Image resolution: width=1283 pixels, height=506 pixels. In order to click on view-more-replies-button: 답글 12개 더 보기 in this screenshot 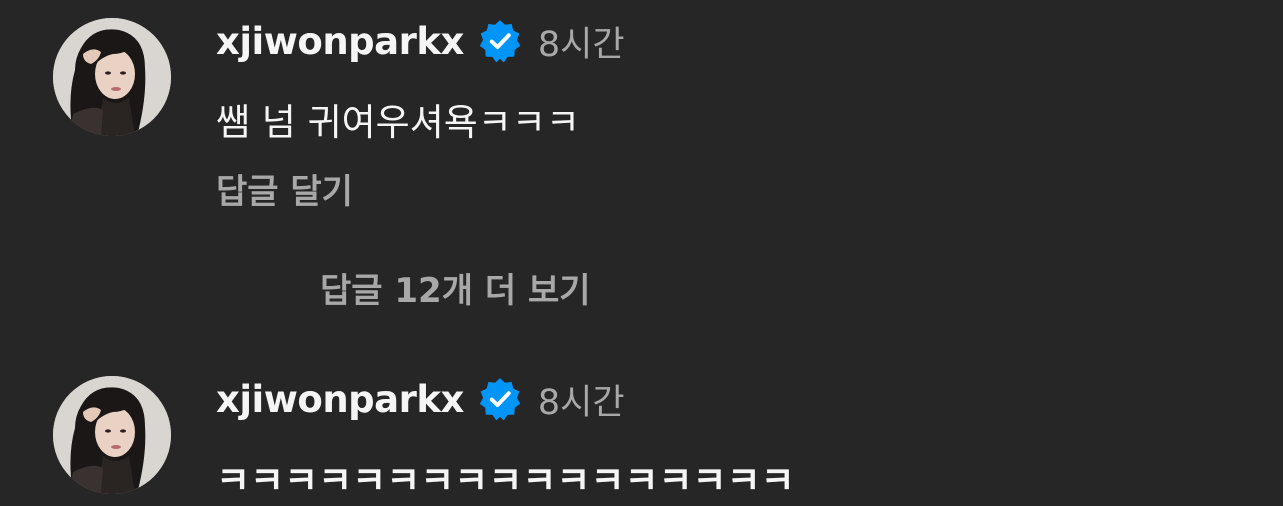, I will do `click(455, 287)`.